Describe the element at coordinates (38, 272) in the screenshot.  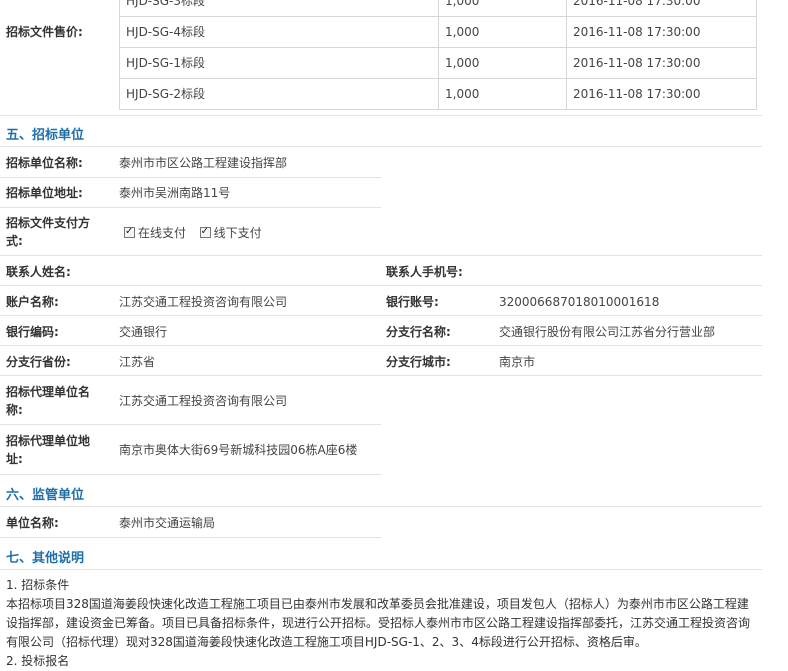
I see `contact-name-label: 联系人姓名:` at that location.